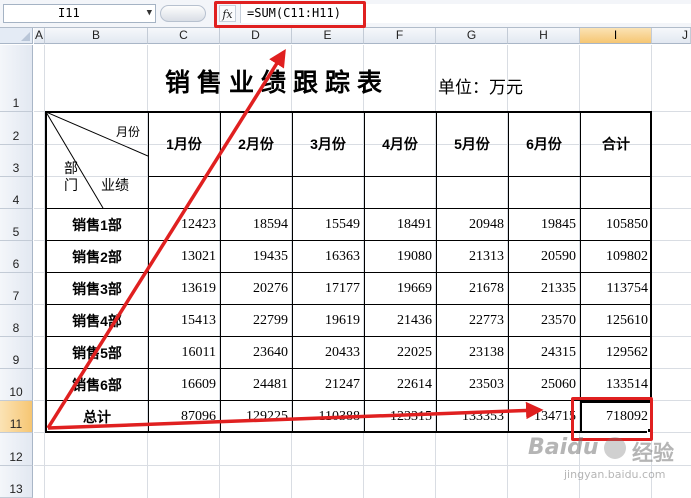 The width and height of the screenshot is (691, 498). Describe the element at coordinates (616, 36) in the screenshot. I see `column-header-i: I` at that location.